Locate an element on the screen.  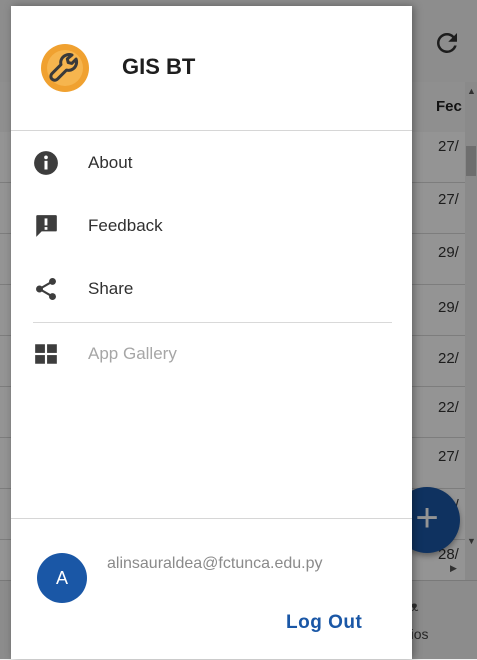
menu-item-share: Share is located at coordinates (211, 289).